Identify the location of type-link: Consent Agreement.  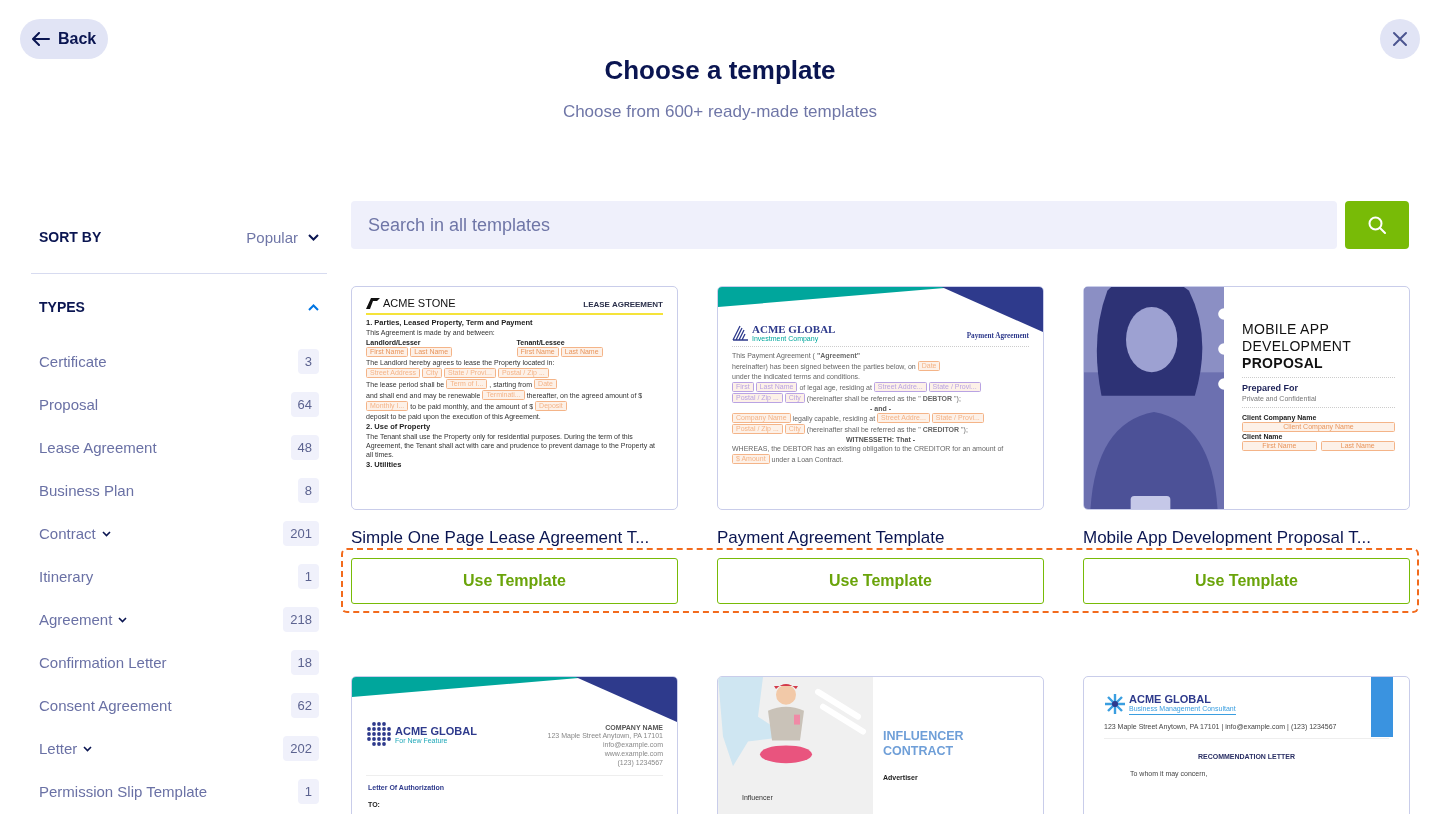
(105, 705).